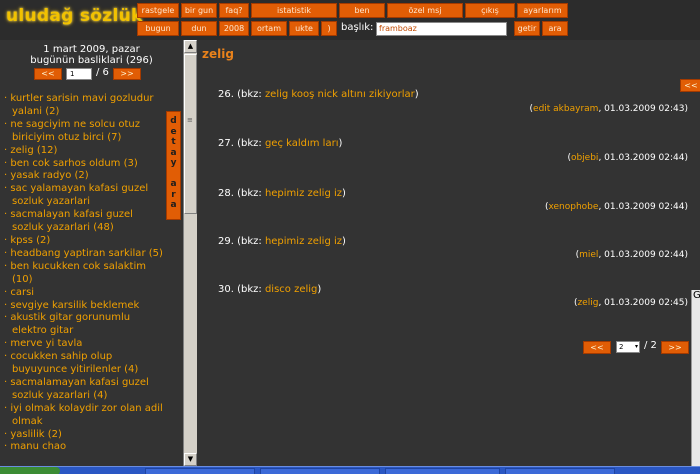 The height and width of the screenshot is (474, 700). I want to click on topic-list-item: · headbang yaptiran sarkilar (5), so click(84, 254).